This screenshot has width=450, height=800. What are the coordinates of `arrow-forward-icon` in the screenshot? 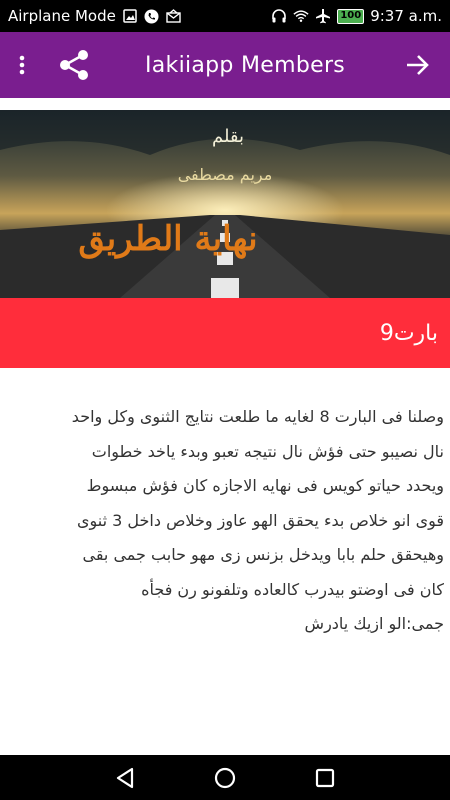 It's located at (418, 65).